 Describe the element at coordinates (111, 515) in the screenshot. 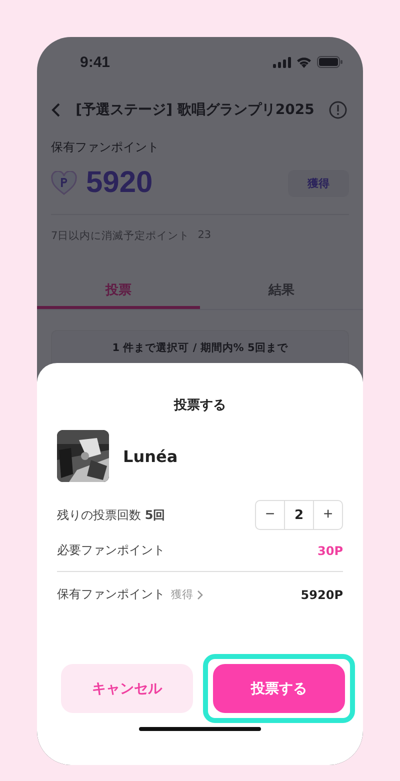

I see `remaining-votes-text: 残りの投票回数 5回` at that location.